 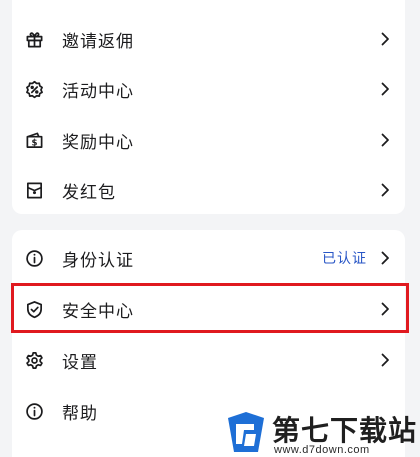 What do you see at coordinates (208, 190) in the screenshot?
I see `menu-item-red-envelope: 发红包` at bounding box center [208, 190].